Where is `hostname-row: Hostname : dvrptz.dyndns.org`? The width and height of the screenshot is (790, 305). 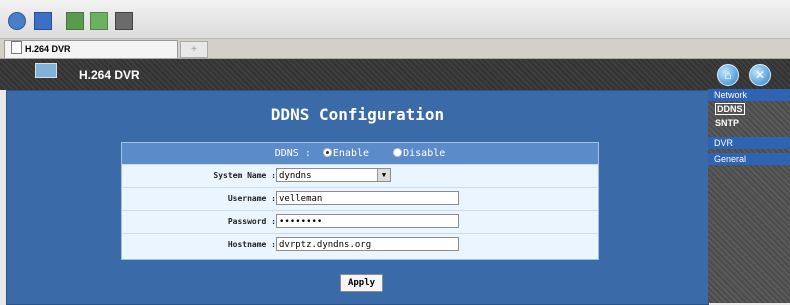
hostname-row: Hostname : dvrptz.dyndns.org is located at coordinates (360, 244).